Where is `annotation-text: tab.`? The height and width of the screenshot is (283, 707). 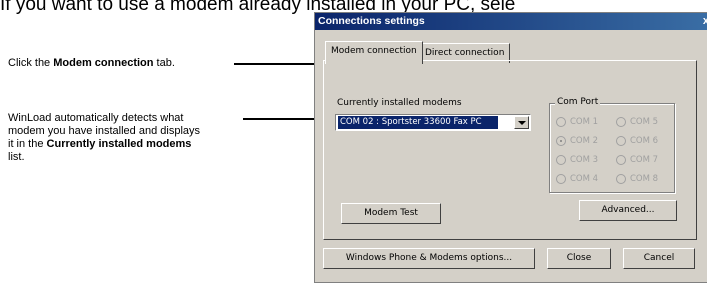 annotation-text: tab. is located at coordinates (164, 63).